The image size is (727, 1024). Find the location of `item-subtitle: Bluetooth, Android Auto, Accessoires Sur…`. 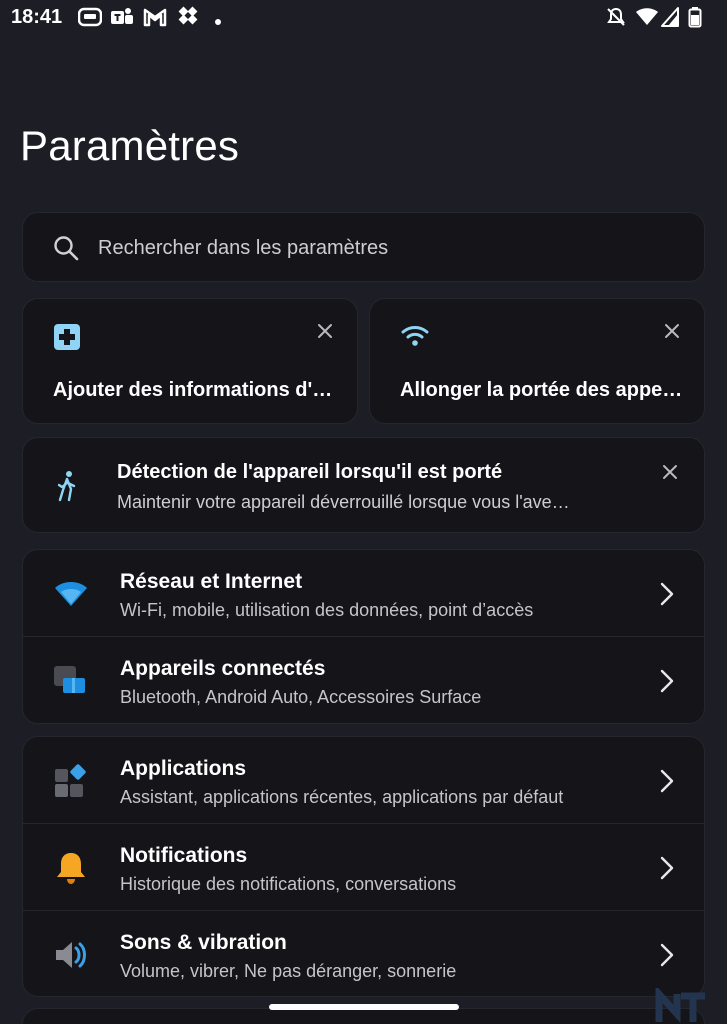

item-subtitle: Bluetooth, Android Auto, Accessoires Sur… is located at coordinates (301, 697).